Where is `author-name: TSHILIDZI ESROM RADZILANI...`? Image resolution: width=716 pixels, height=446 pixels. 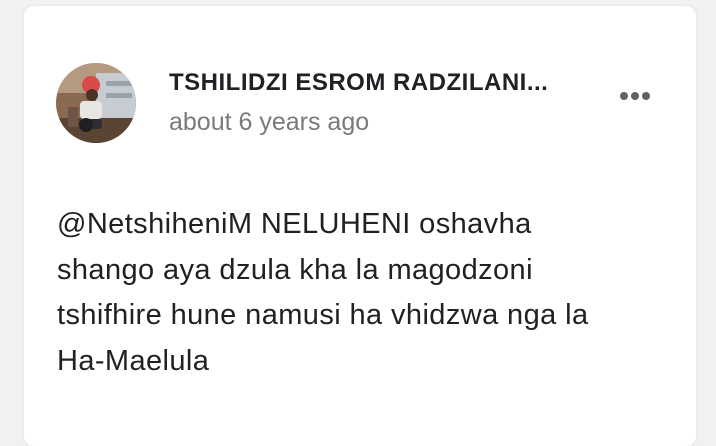 author-name: TSHILIDZI ESROM RADZILANI... is located at coordinates (379, 83).